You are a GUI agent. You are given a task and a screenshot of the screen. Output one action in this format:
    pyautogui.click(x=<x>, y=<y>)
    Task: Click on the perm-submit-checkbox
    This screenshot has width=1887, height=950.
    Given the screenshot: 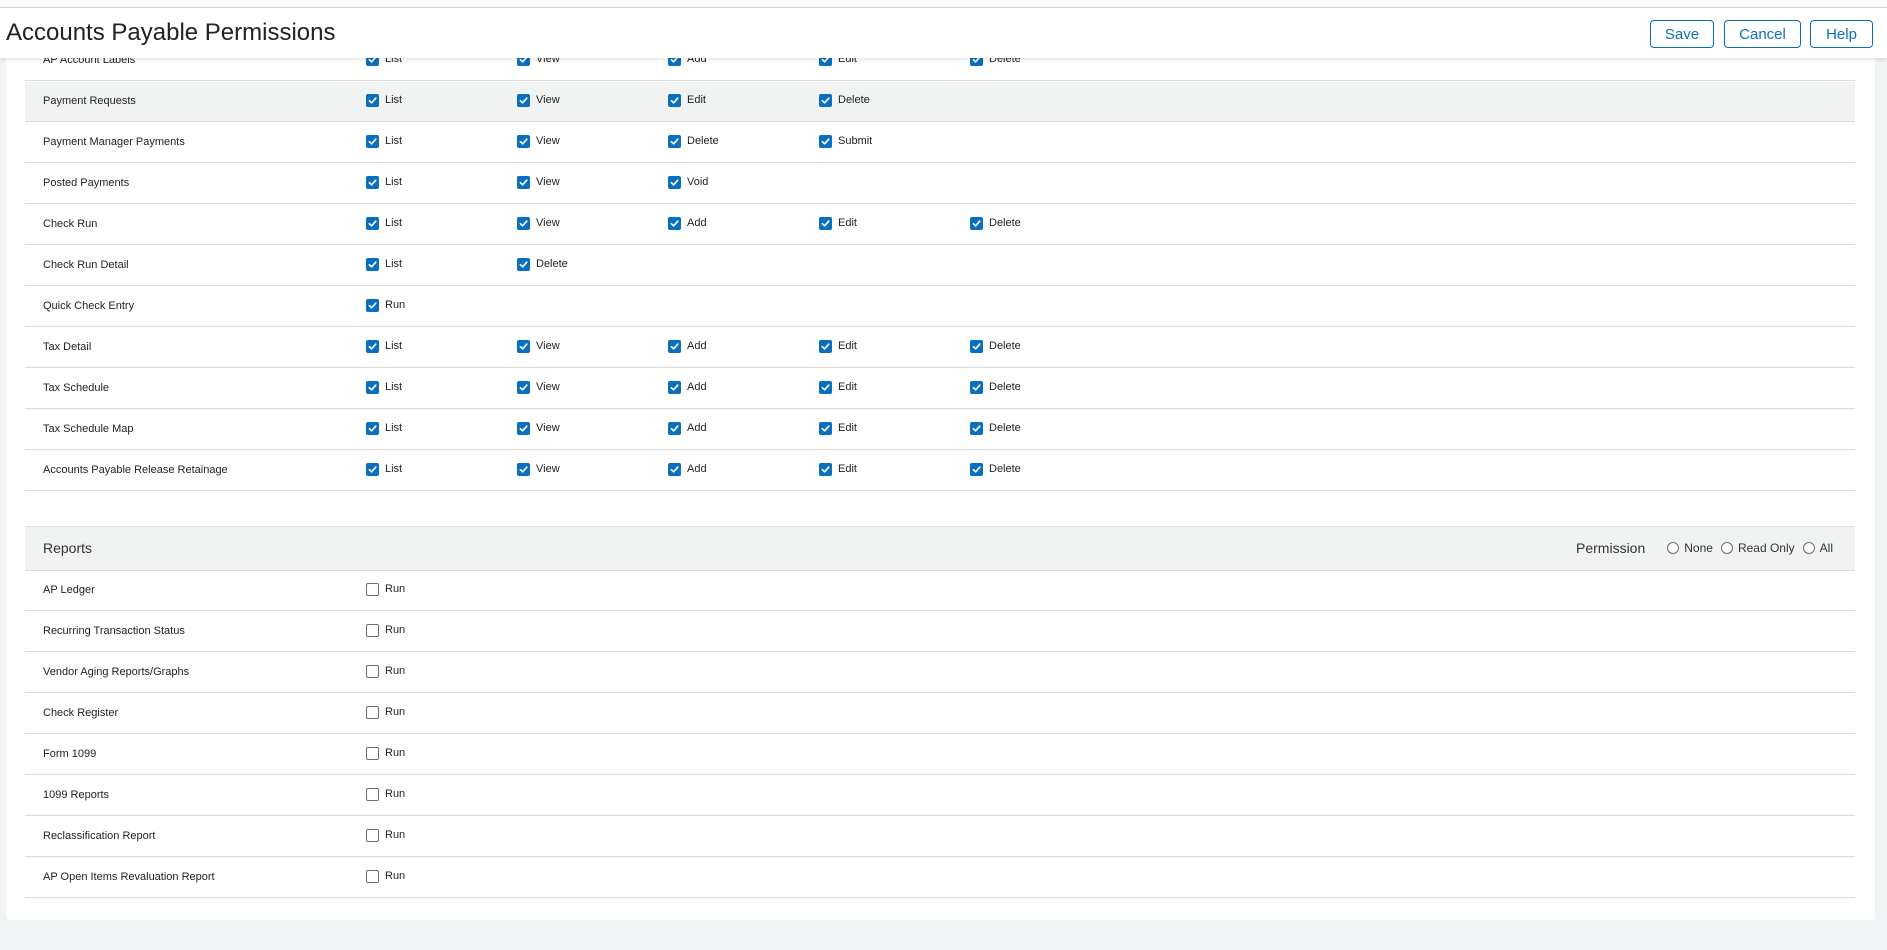 What is the action you would take?
    pyautogui.click(x=825, y=141)
    